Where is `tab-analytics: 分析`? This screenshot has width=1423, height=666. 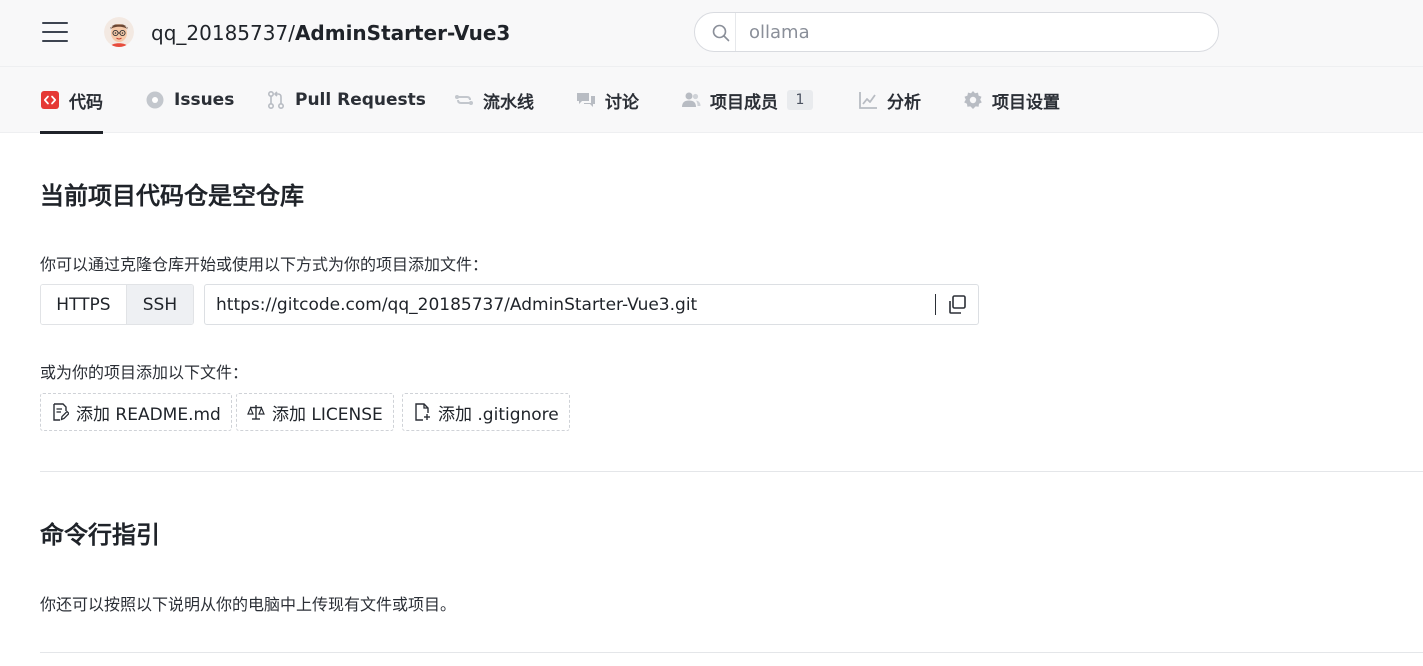 tab-analytics: 分析 is located at coordinates (889, 100).